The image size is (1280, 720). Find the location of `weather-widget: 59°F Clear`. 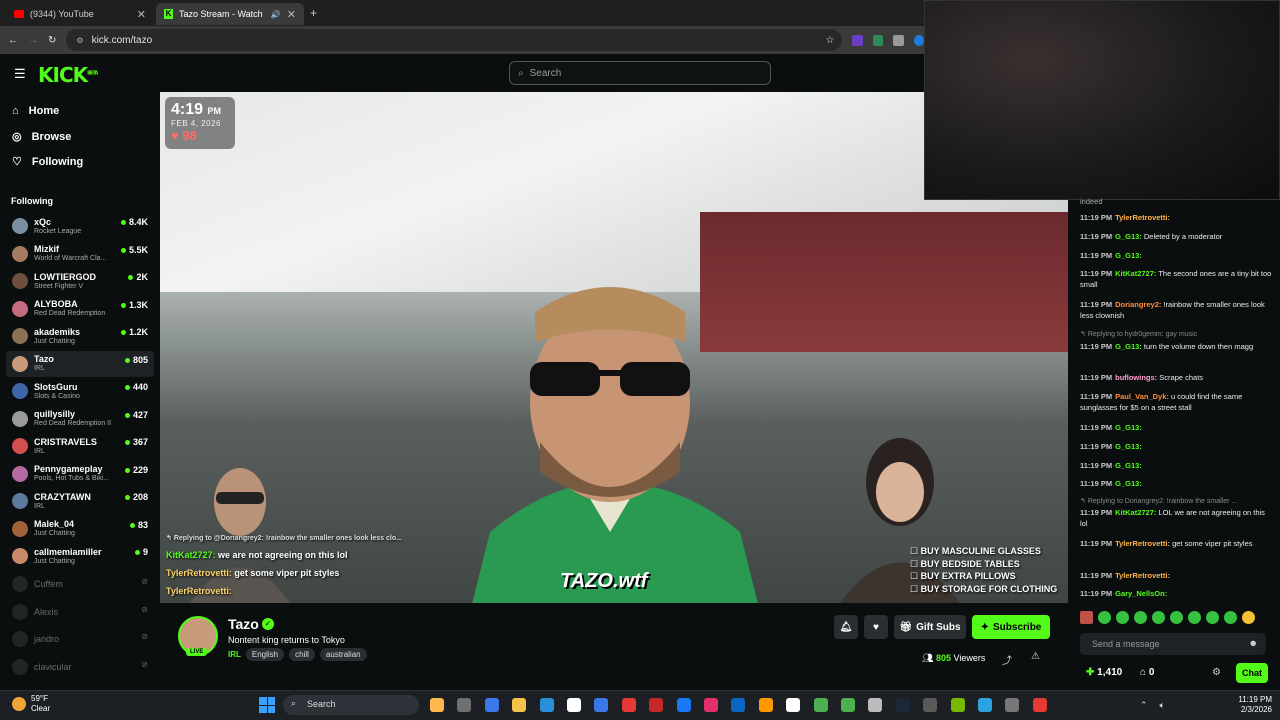

weather-widget: 59°F Clear is located at coordinates (31, 704).